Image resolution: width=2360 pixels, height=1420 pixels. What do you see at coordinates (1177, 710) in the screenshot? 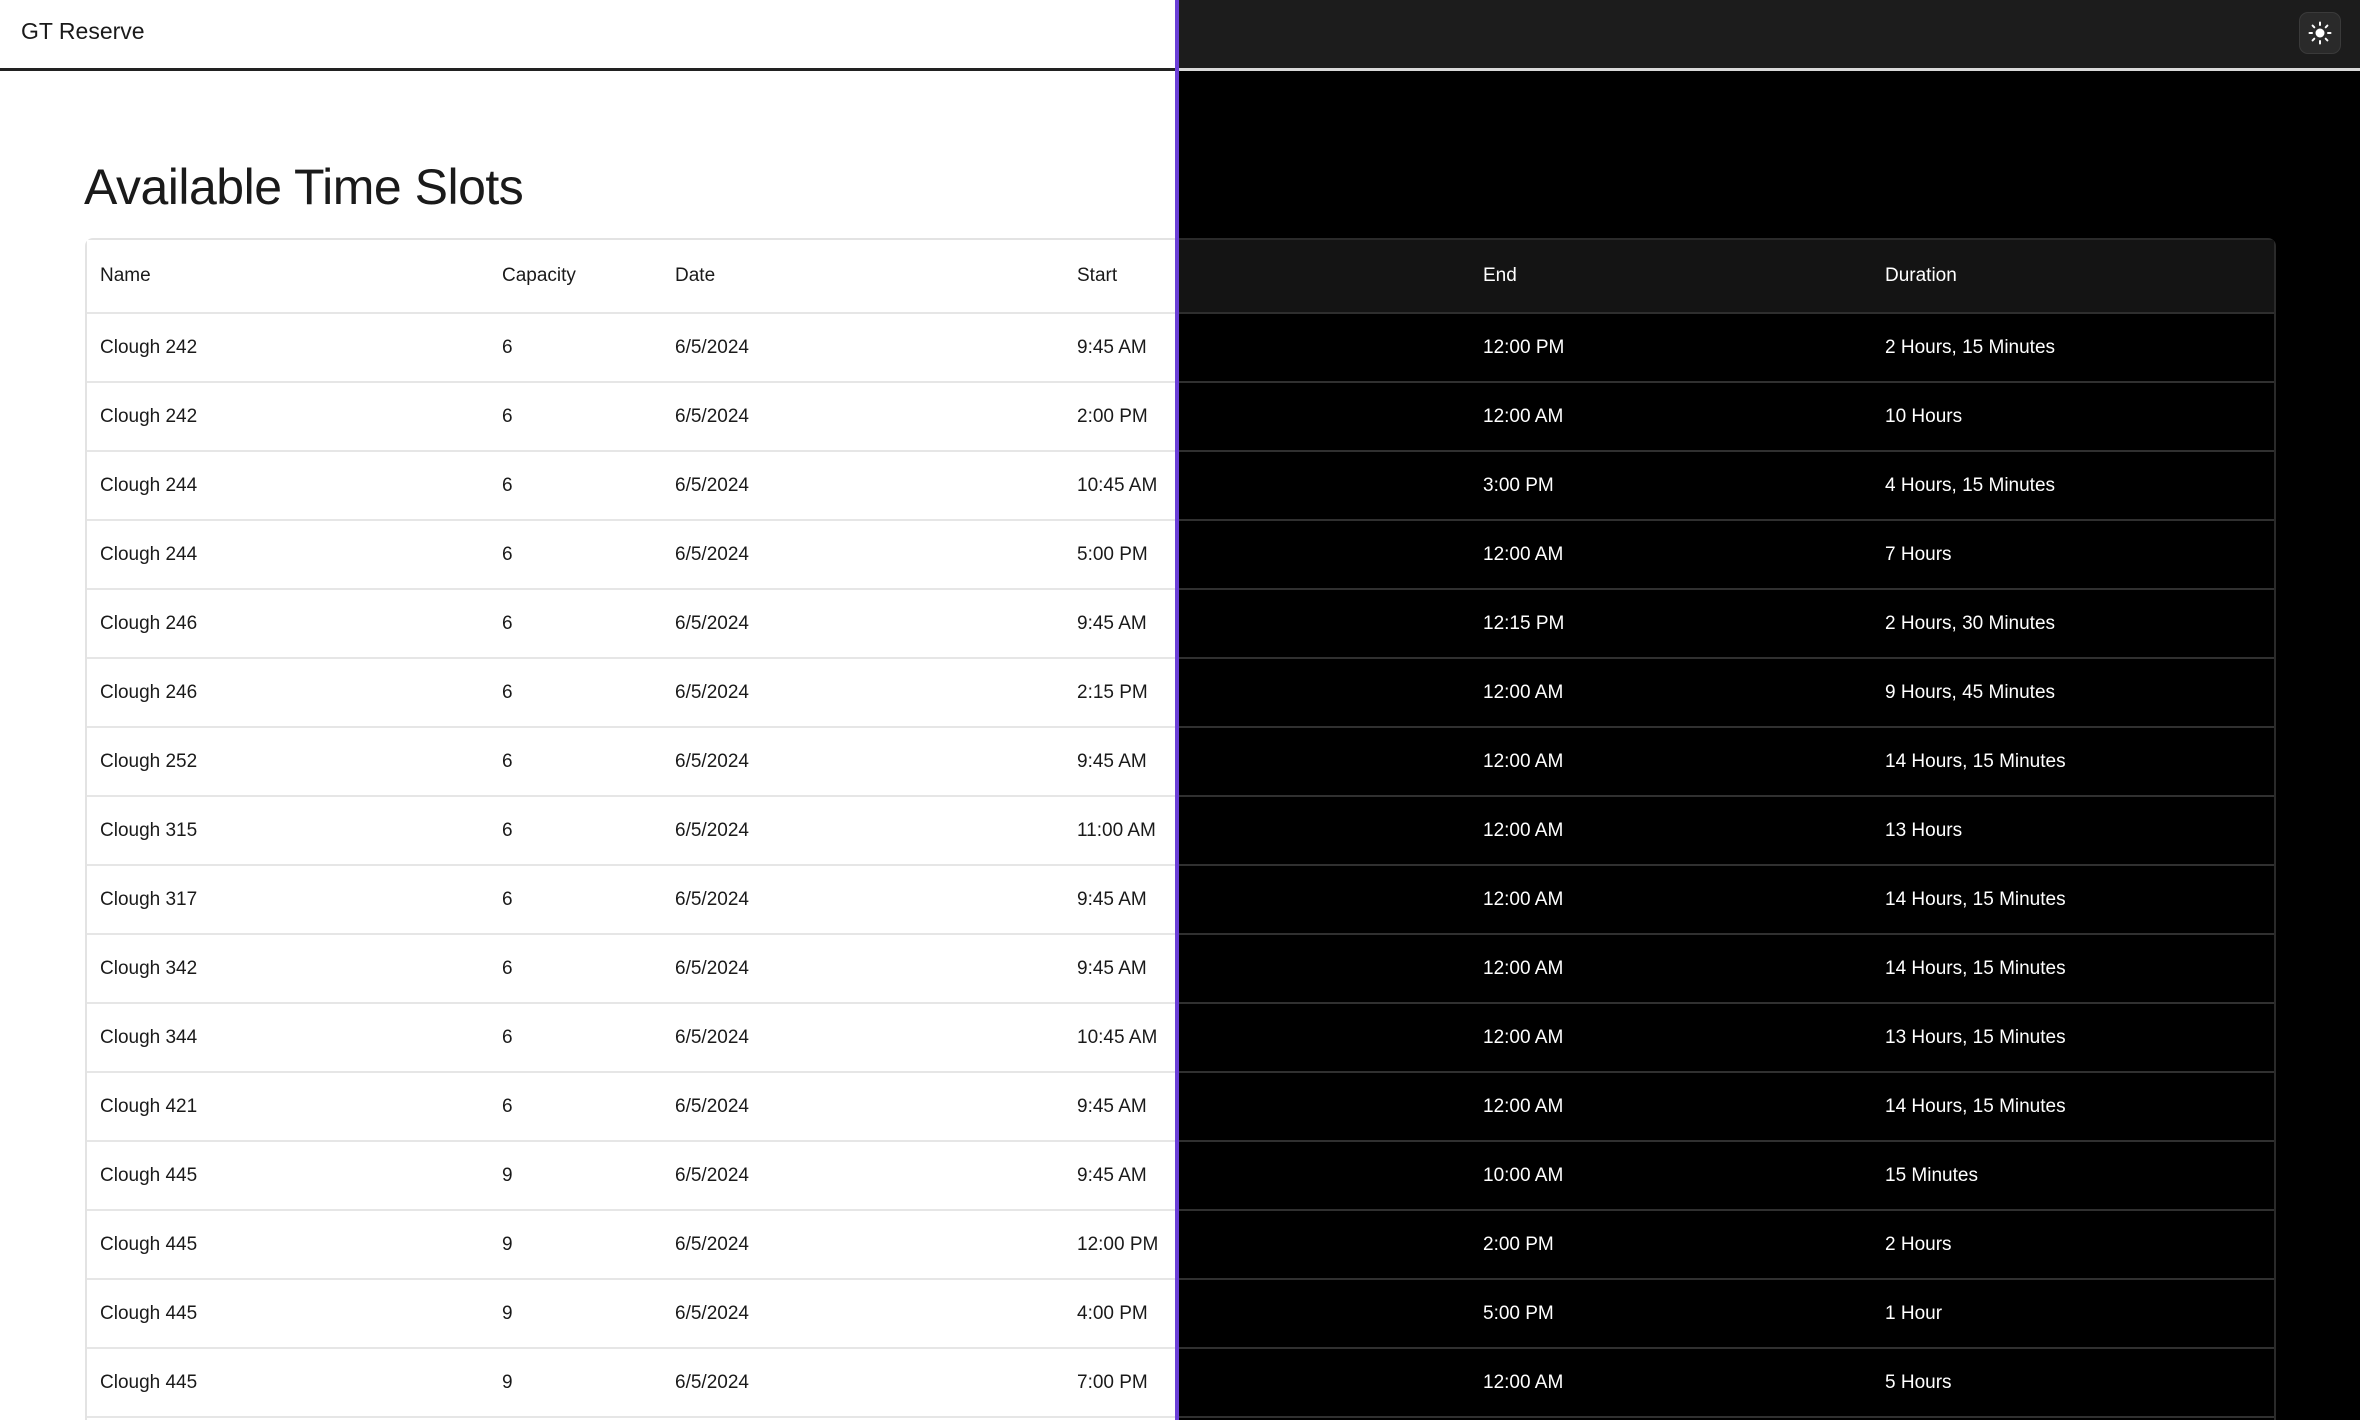
I see `comparison-slider-divider` at bounding box center [1177, 710].